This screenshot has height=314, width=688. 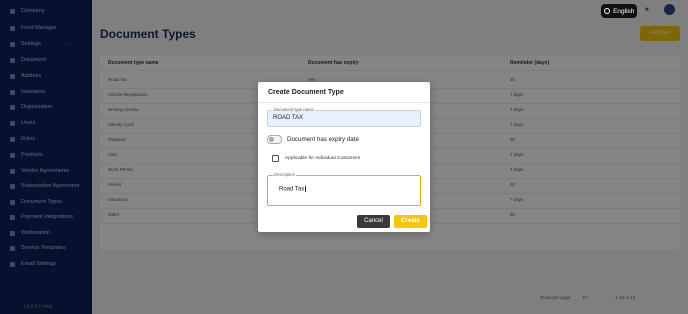 I want to click on create-button: Create, so click(x=410, y=221).